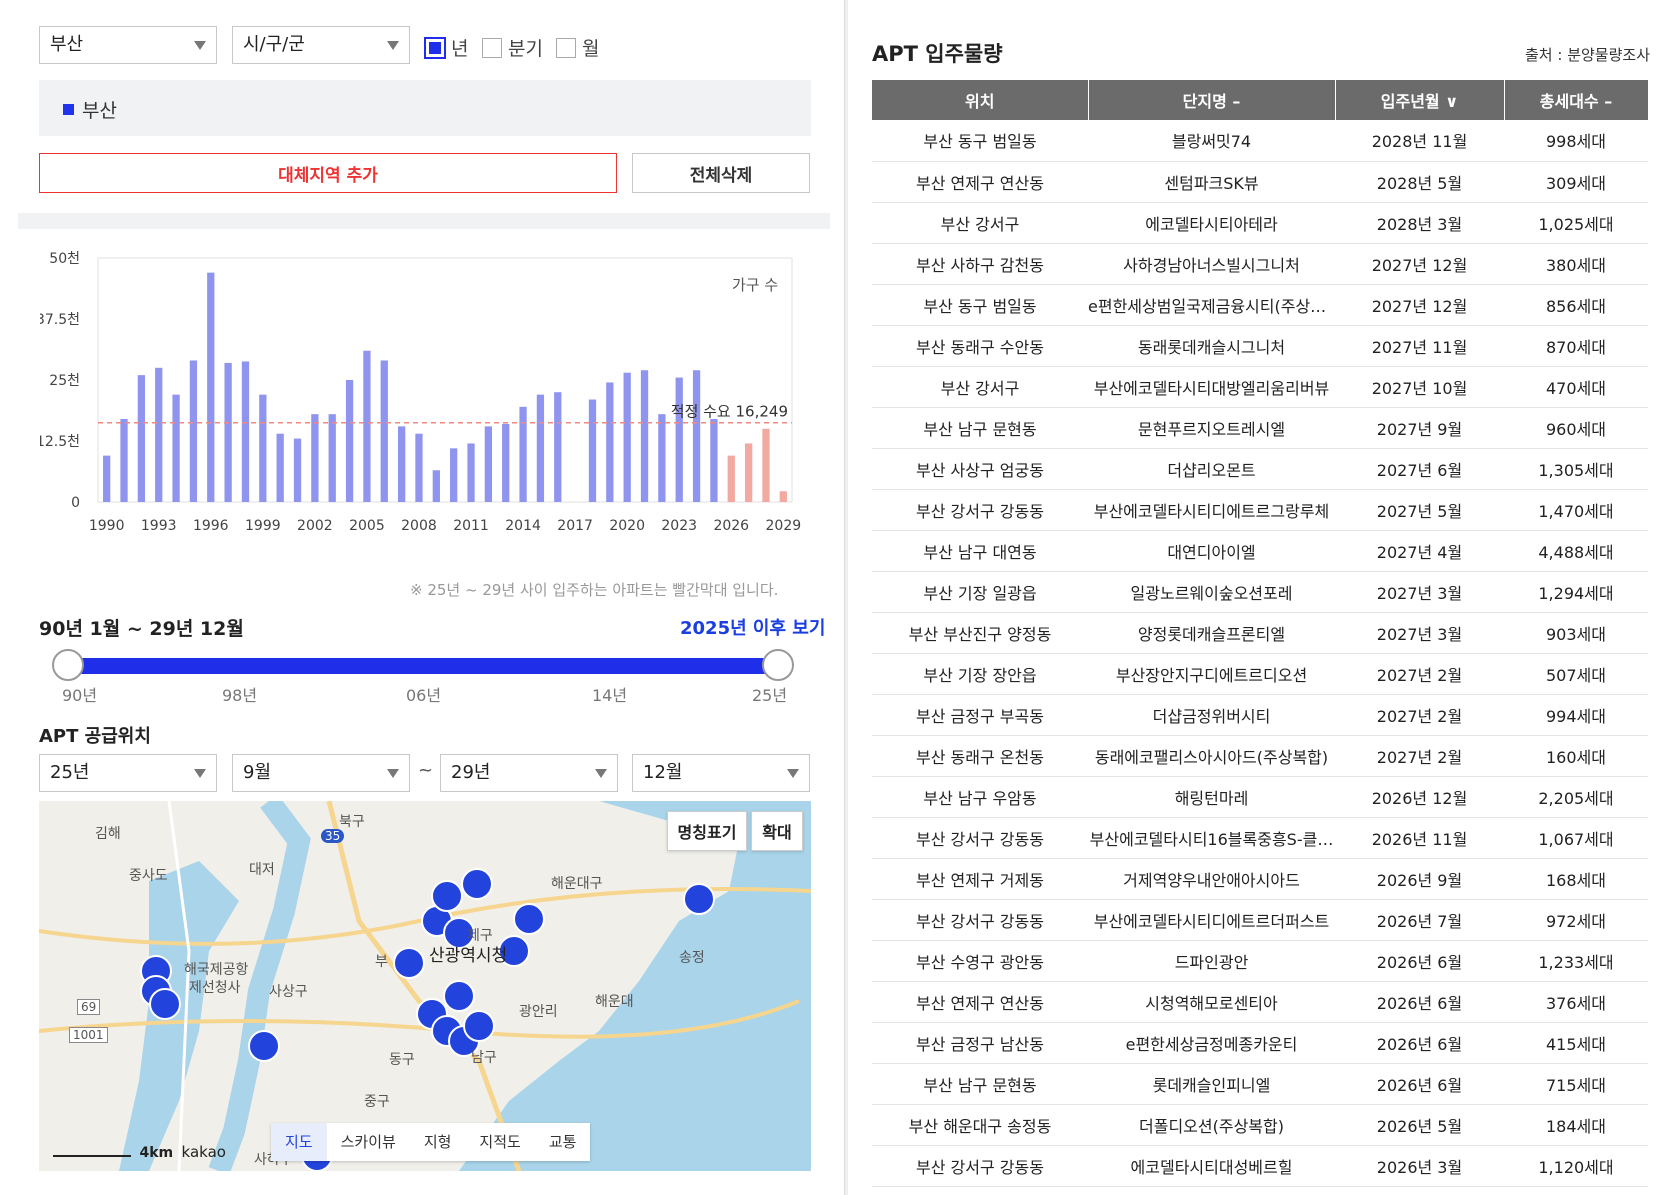 This screenshot has height=1195, width=1660. Describe the element at coordinates (777, 831) in the screenshot. I see `map-zoom-button: 확대` at that location.